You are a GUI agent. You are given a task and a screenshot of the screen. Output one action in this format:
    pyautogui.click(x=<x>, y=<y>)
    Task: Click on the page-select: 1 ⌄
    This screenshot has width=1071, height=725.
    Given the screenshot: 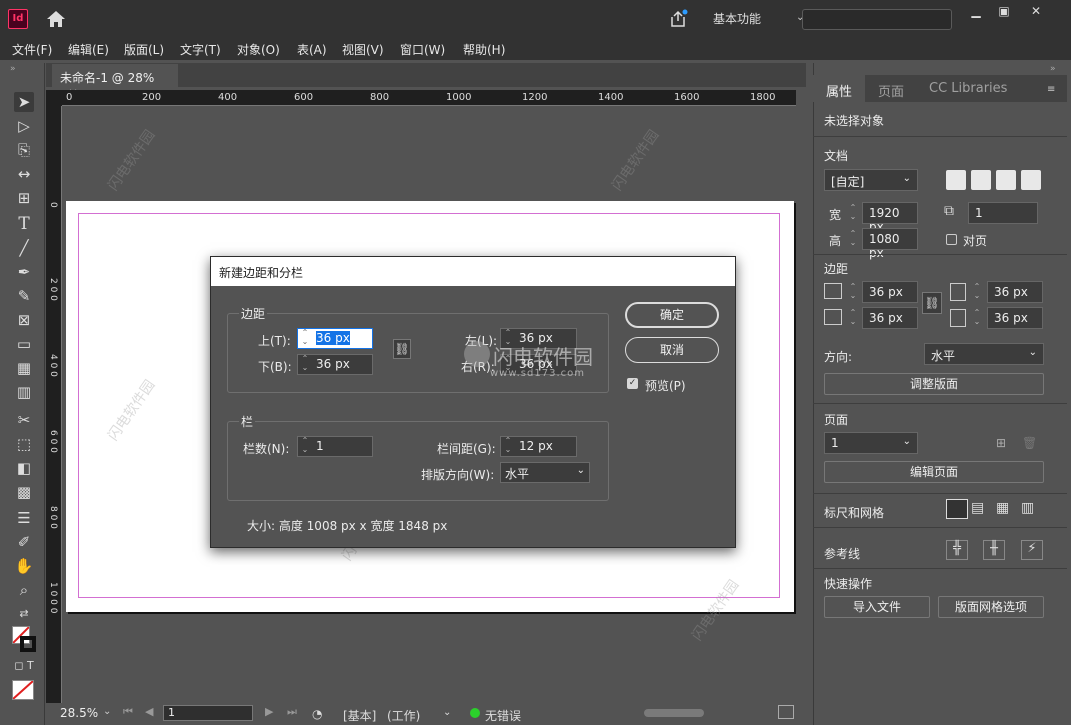 What is the action you would take?
    pyautogui.click(x=871, y=443)
    